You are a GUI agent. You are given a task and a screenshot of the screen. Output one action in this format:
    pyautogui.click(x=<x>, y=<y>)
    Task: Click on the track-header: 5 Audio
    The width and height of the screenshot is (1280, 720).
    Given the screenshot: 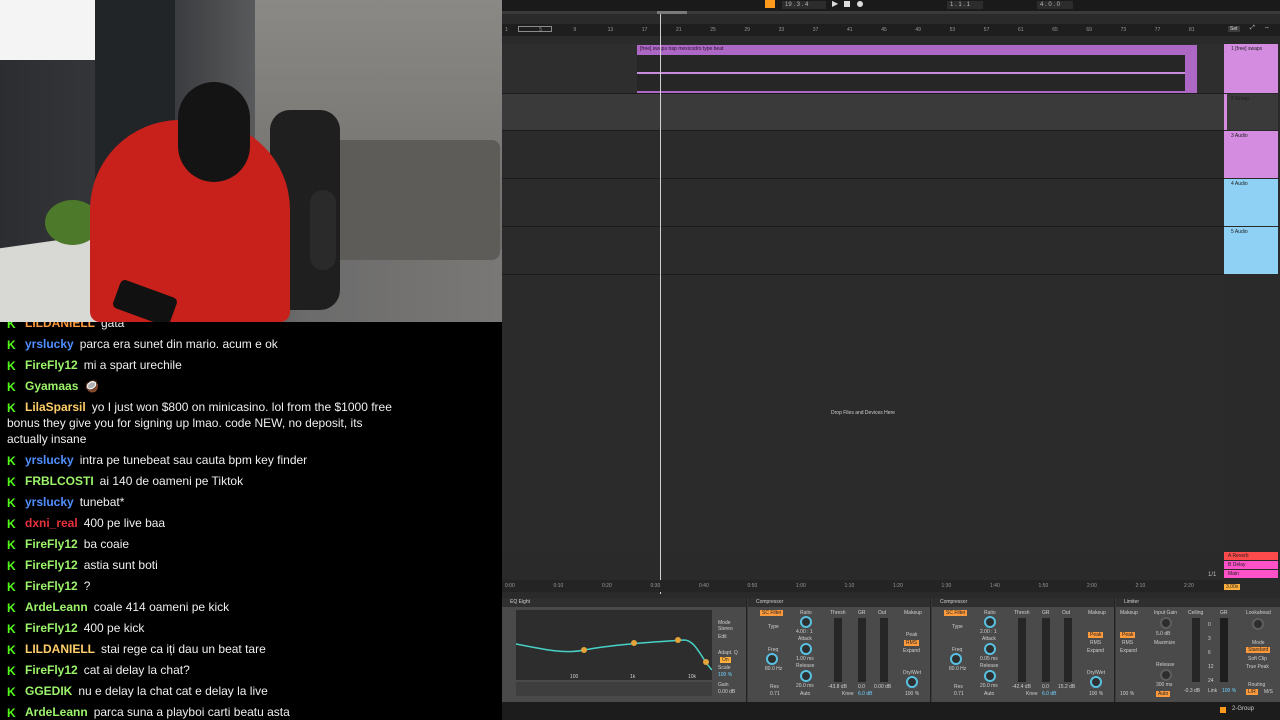 What is the action you would take?
    pyautogui.click(x=1251, y=250)
    